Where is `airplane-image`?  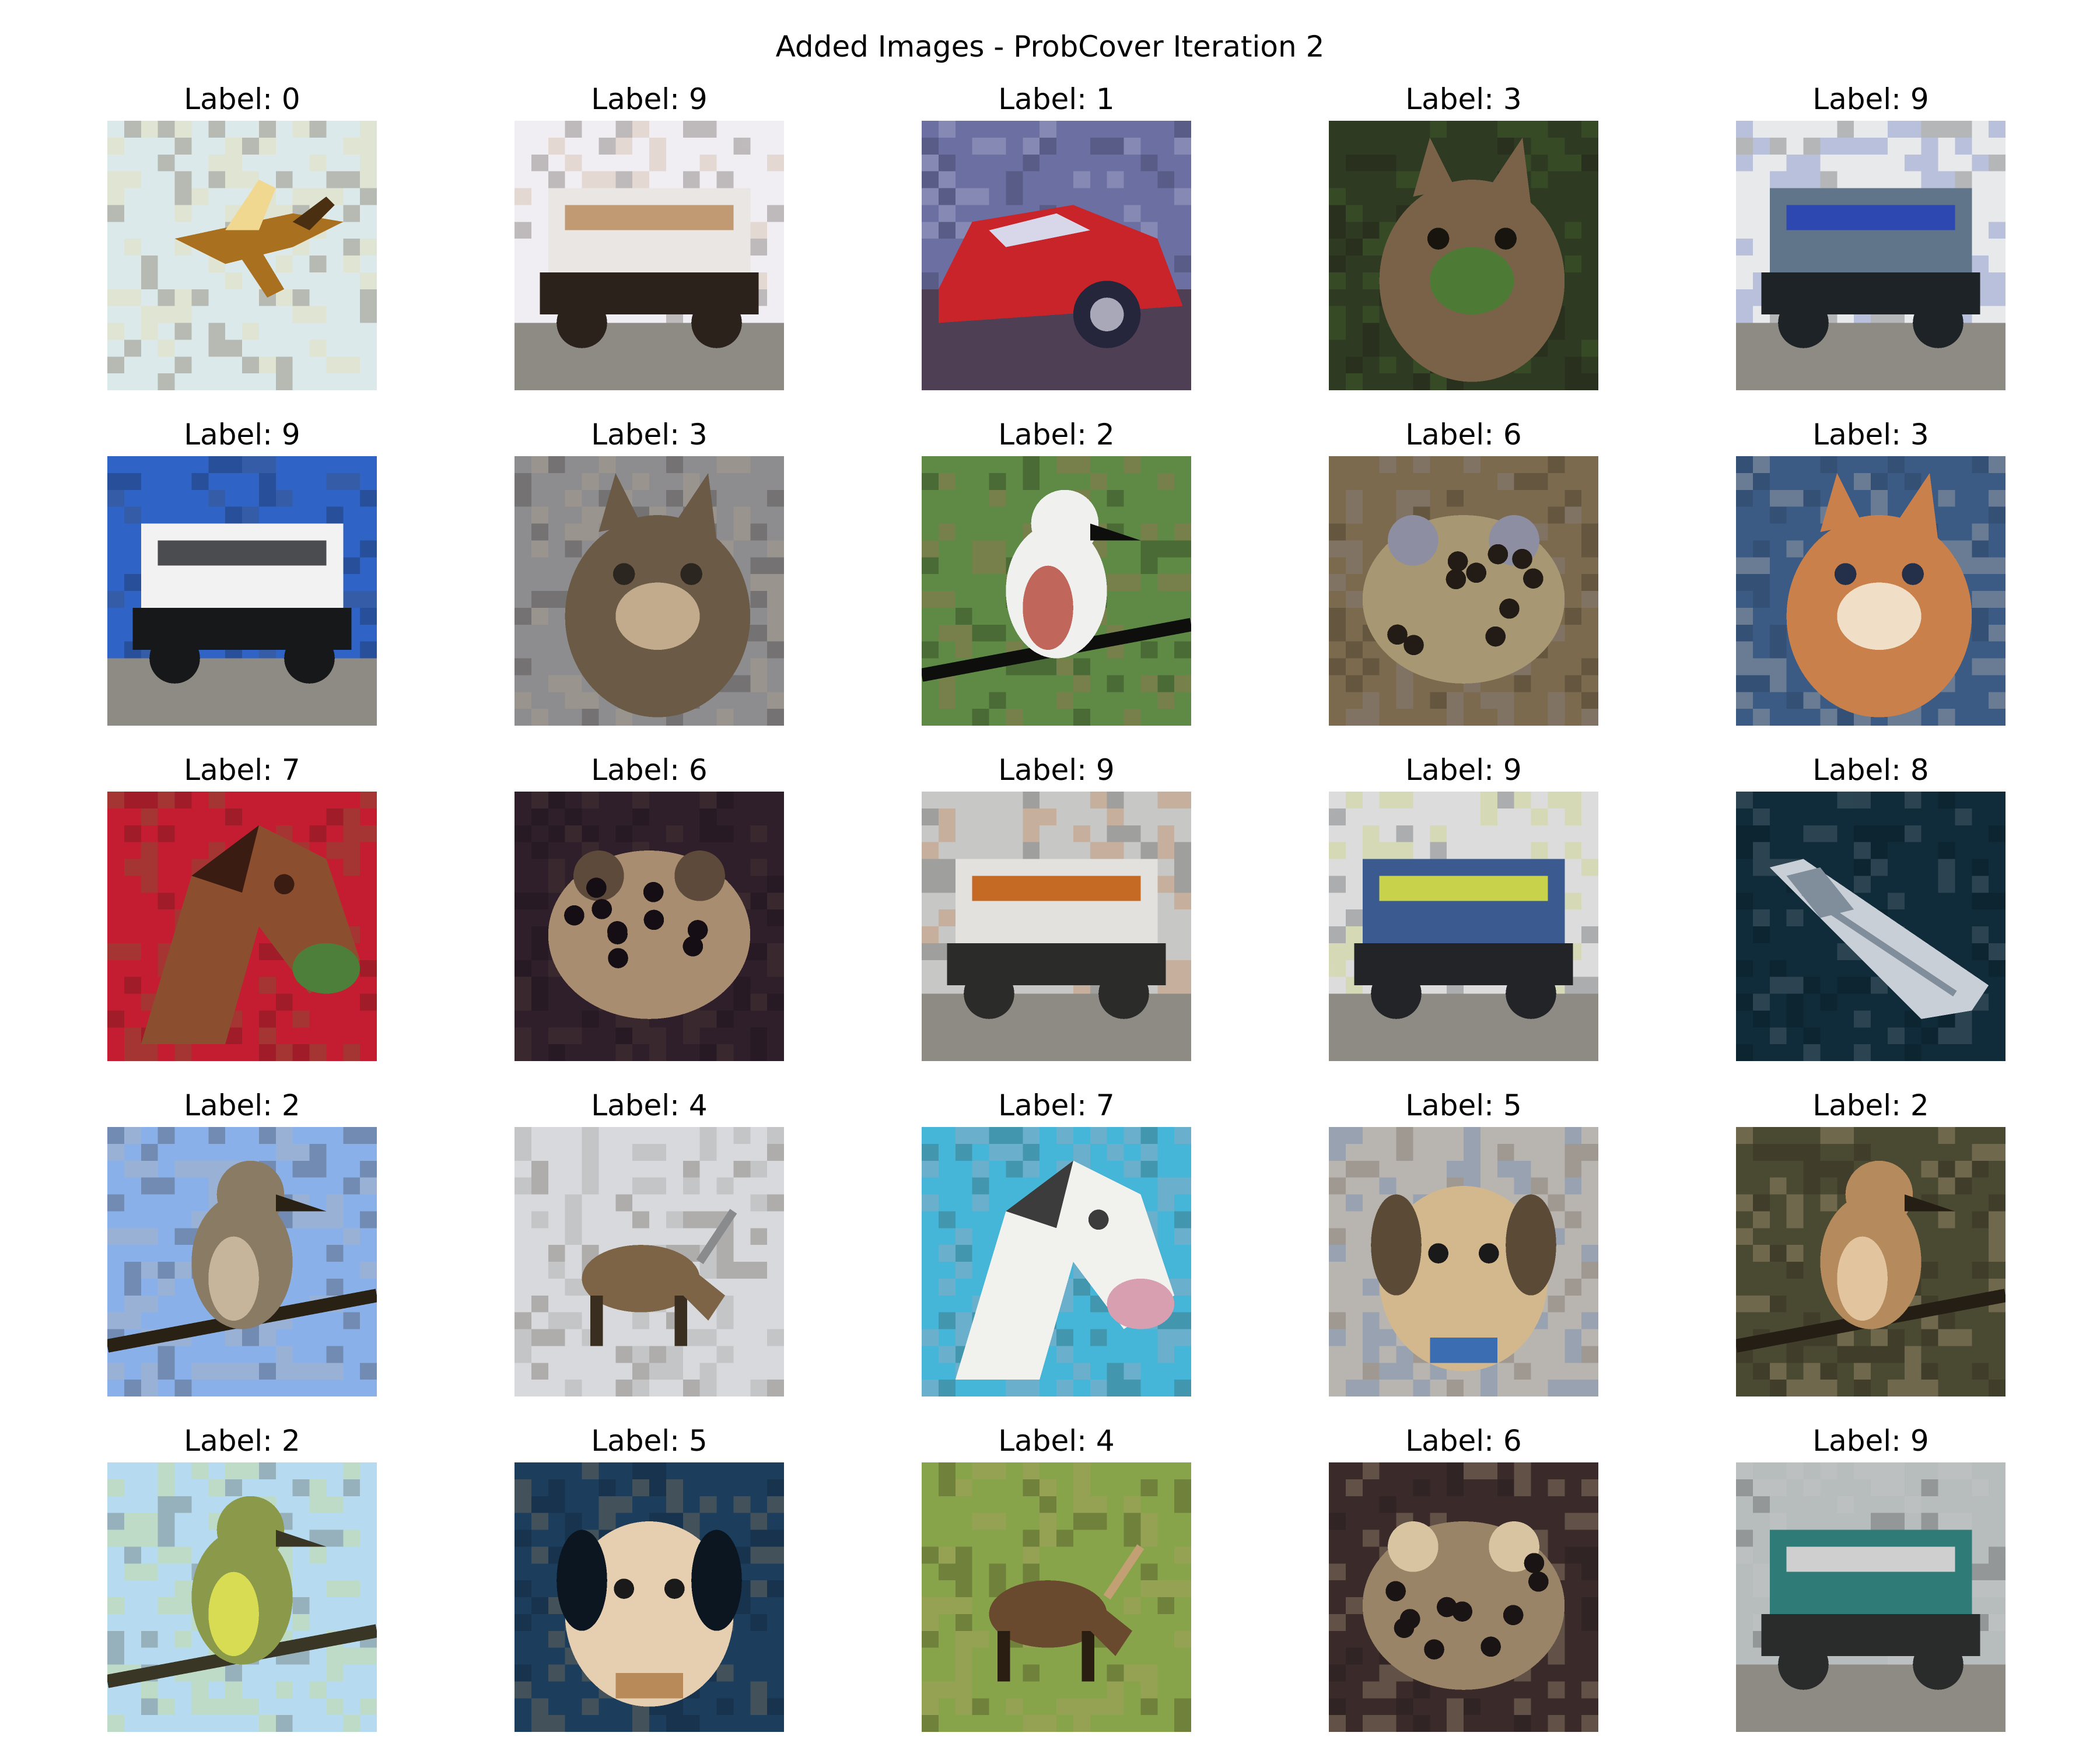
airplane-image is located at coordinates (242, 256).